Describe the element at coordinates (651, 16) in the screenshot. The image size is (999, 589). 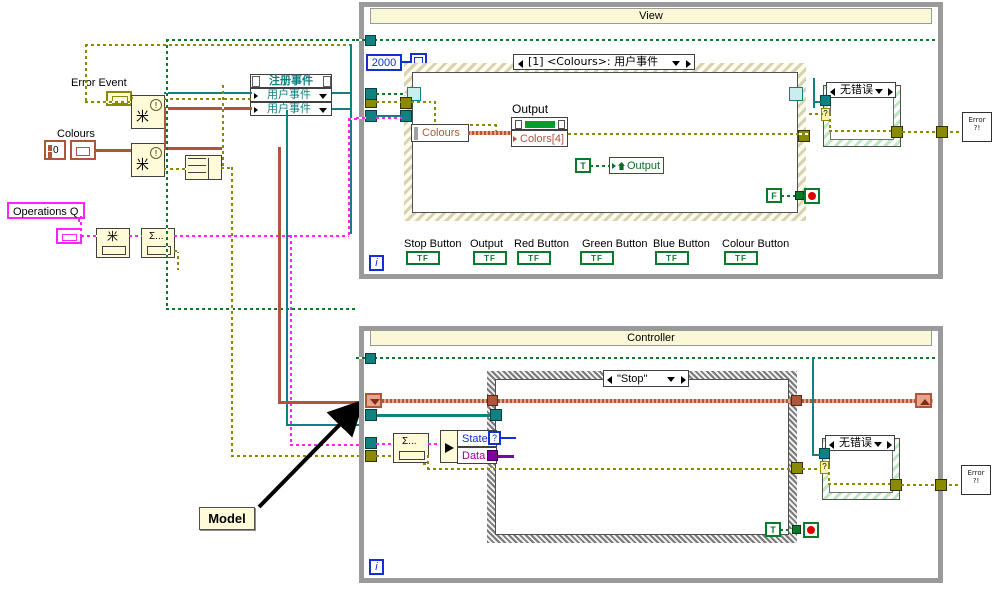
I see `view-title: View` at that location.